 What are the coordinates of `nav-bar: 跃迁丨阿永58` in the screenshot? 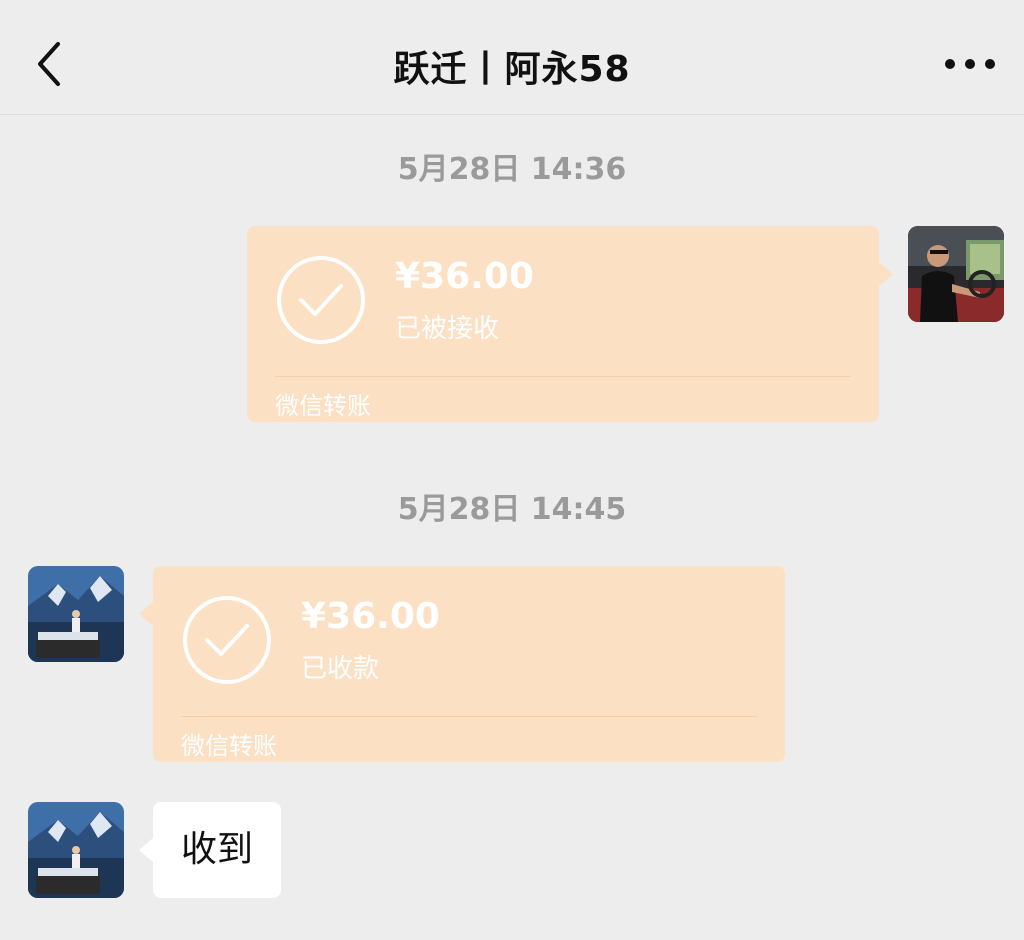 It's located at (512, 57).